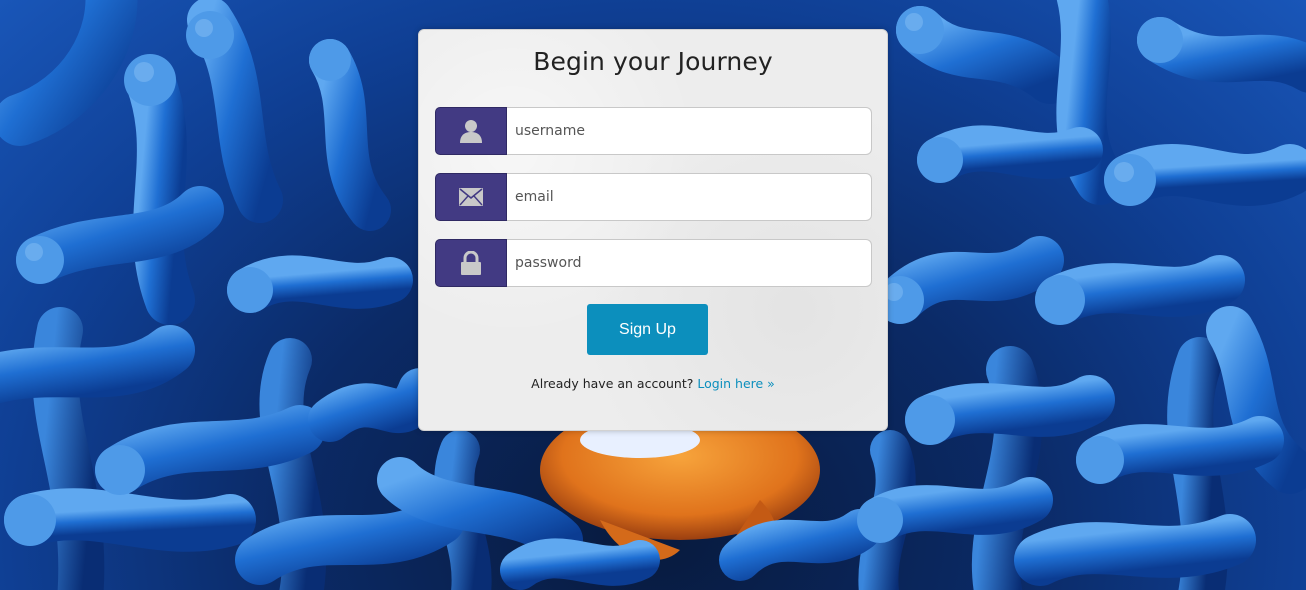 This screenshot has height=590, width=1306. I want to click on email-icon-box, so click(471, 197).